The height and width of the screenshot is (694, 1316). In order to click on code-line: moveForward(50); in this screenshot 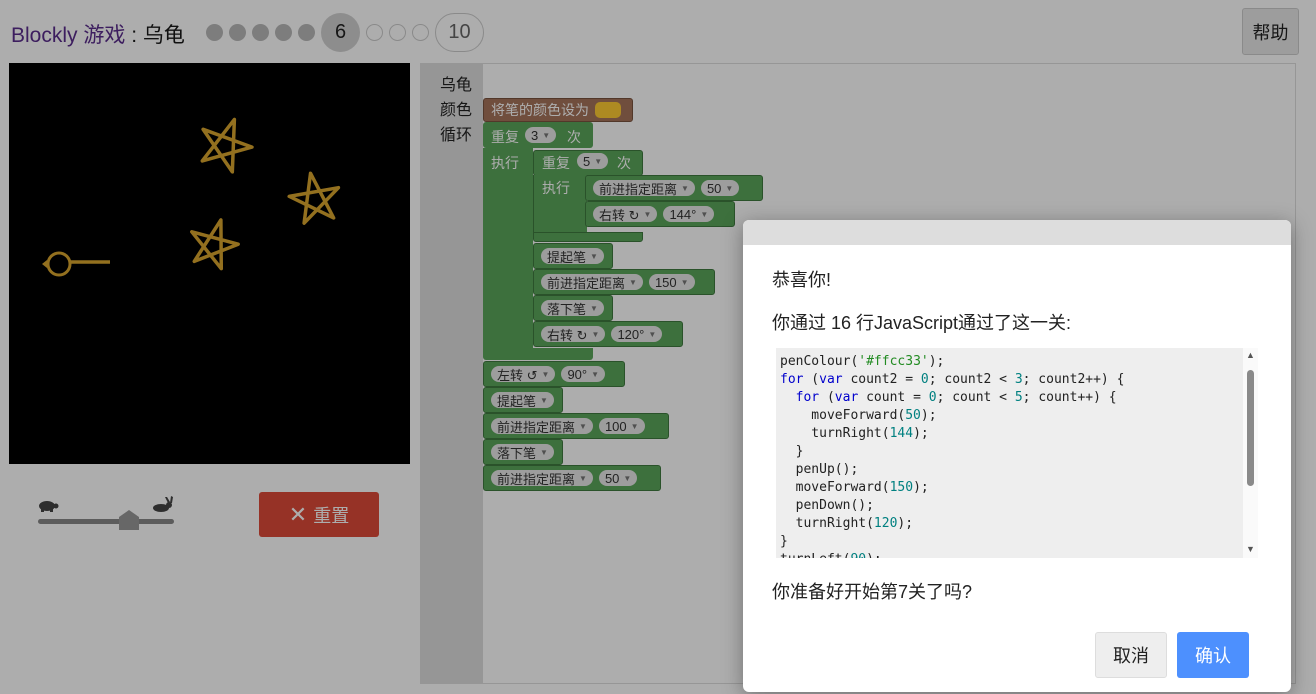, I will do `click(858, 415)`.